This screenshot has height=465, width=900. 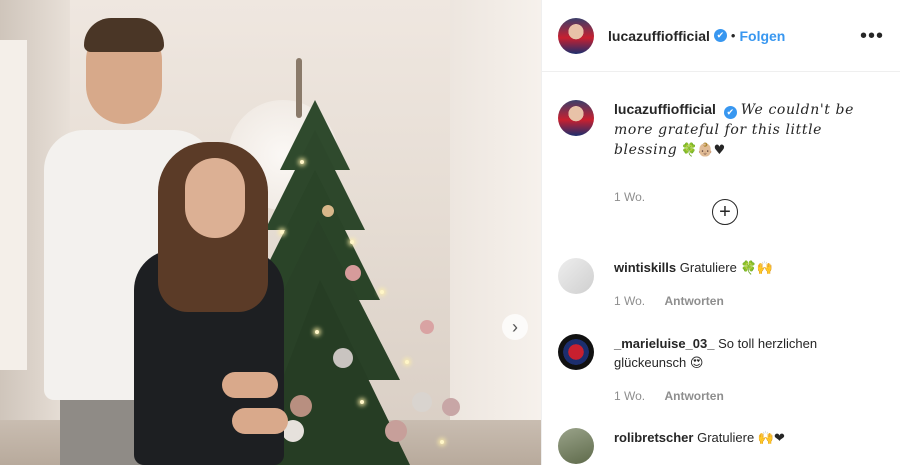 I want to click on comment-item: rolibretscher Gratuliere 🙌❤, so click(x=723, y=446).